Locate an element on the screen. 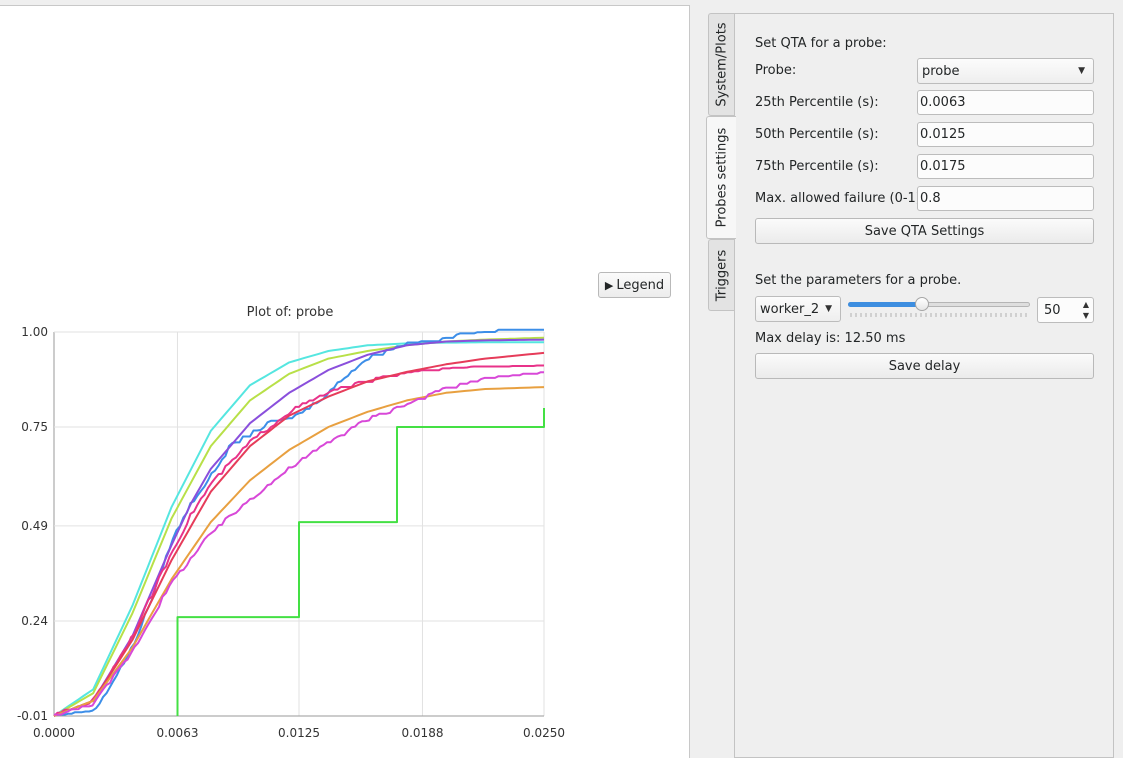 This screenshot has height=758, width=1123. spin-down-icon: ▼ is located at coordinates (1086, 315).